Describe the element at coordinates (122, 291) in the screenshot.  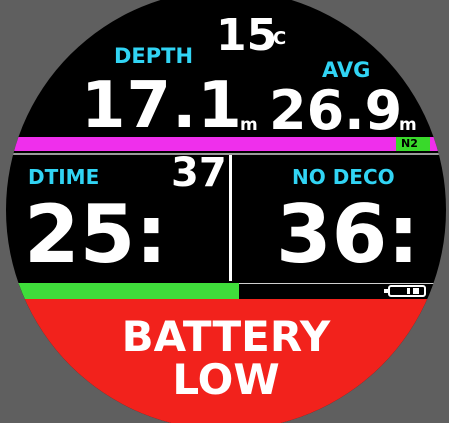
I see `progress-fill` at that location.